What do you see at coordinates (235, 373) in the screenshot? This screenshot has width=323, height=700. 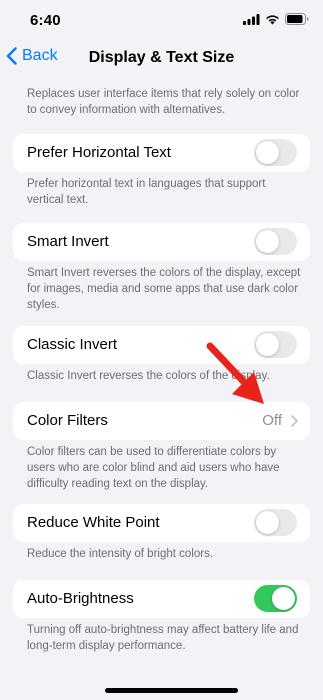 I see `red-arrow-annotation` at bounding box center [235, 373].